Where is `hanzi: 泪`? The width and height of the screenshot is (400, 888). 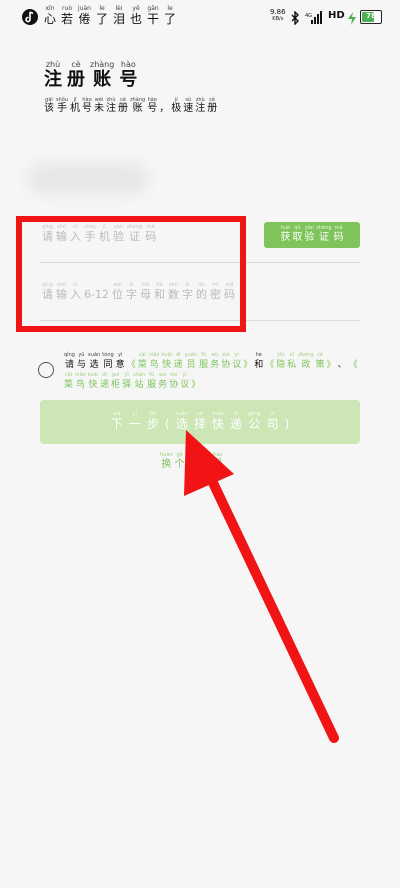
hanzi: 泪 is located at coordinates (119, 19).